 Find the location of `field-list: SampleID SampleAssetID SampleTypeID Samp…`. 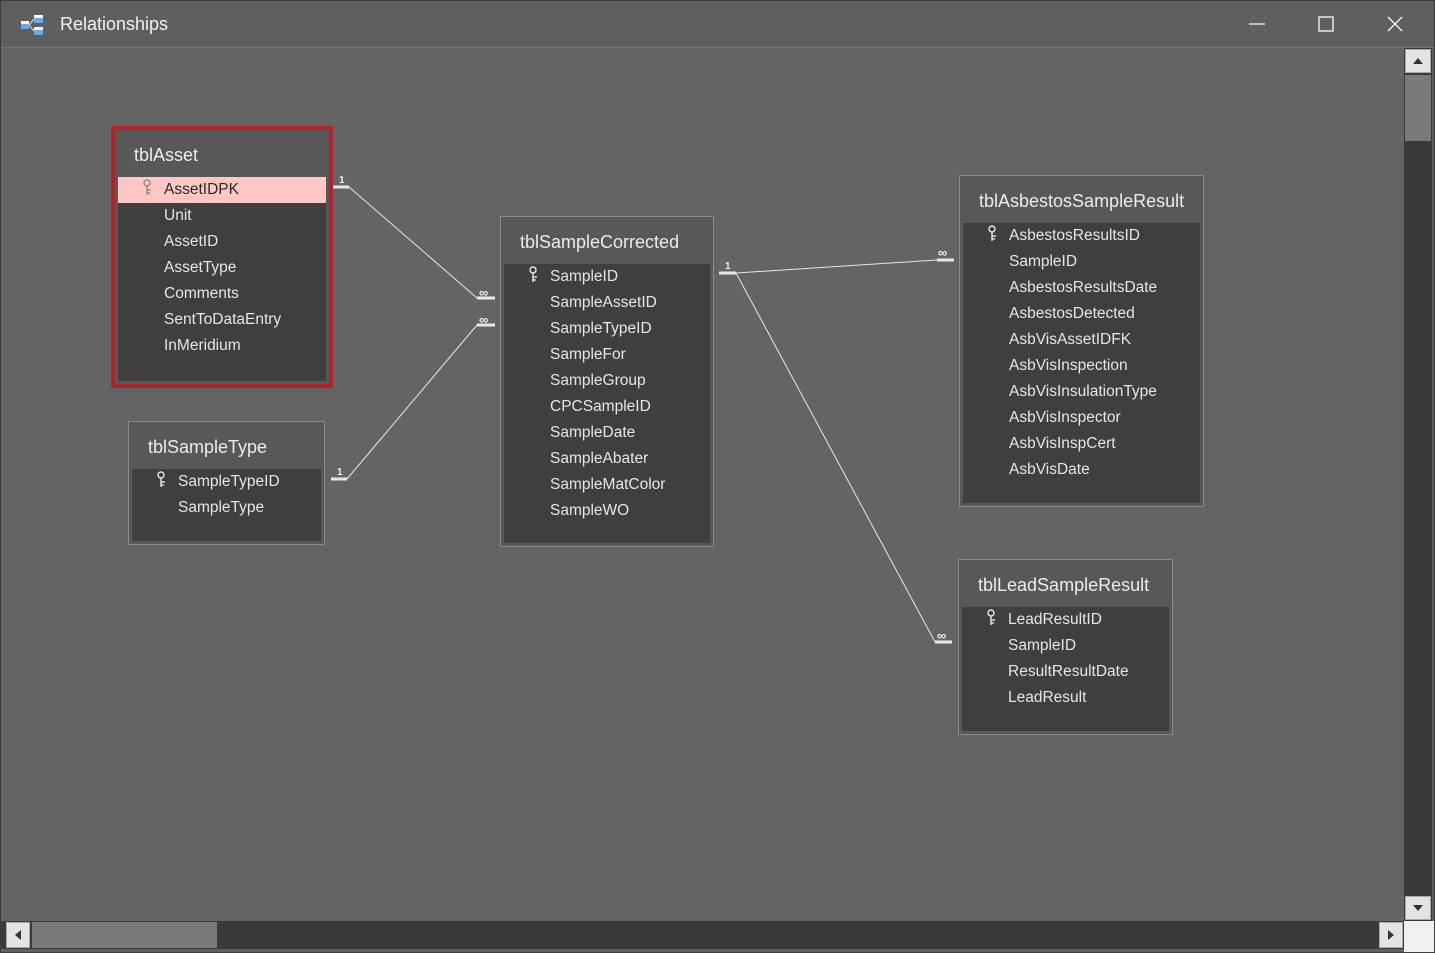

field-list: SampleID SampleAssetID SampleTypeID Samp… is located at coordinates (607, 394).